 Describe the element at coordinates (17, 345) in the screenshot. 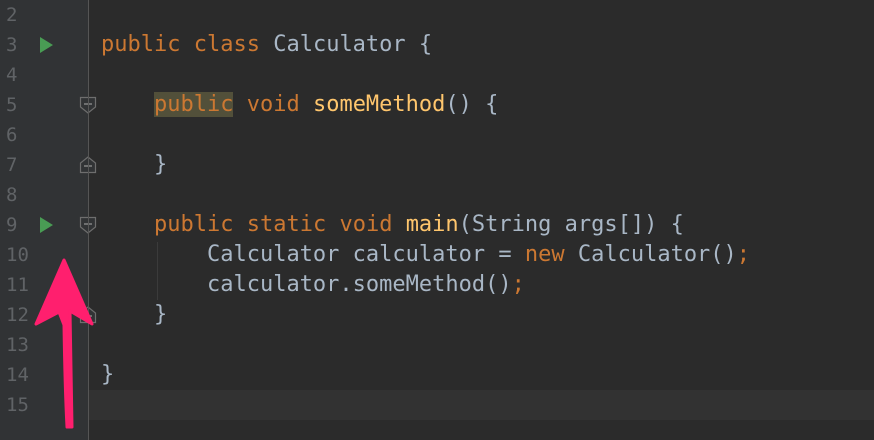

I see `line-number: 13` at that location.